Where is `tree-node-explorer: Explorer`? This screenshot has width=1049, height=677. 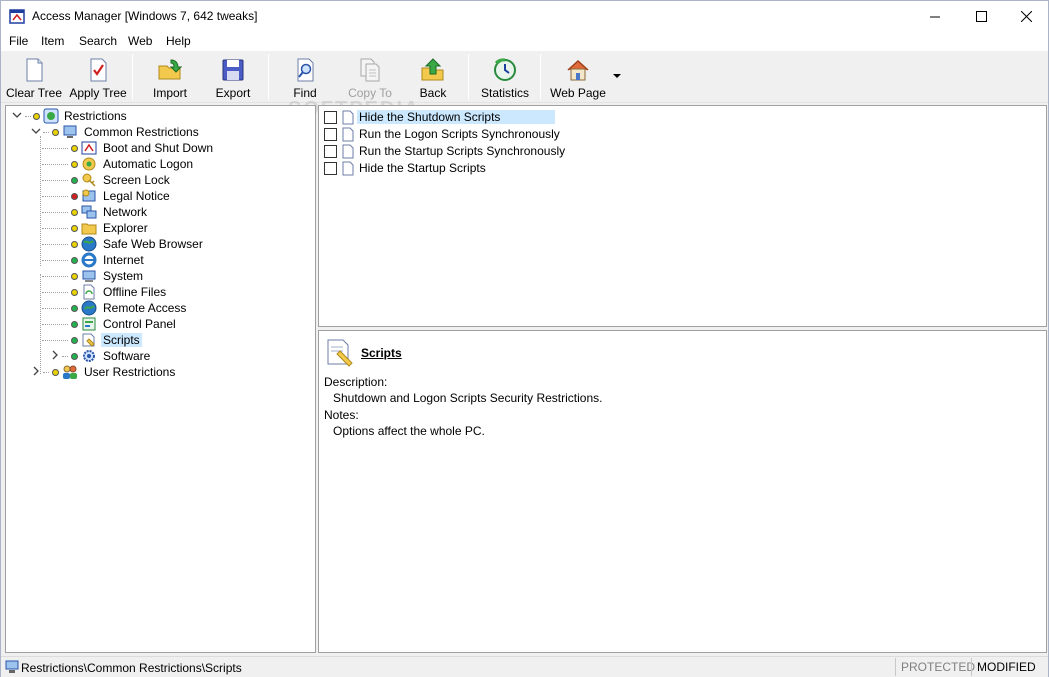
tree-node-explorer: Explorer is located at coordinates (156, 228).